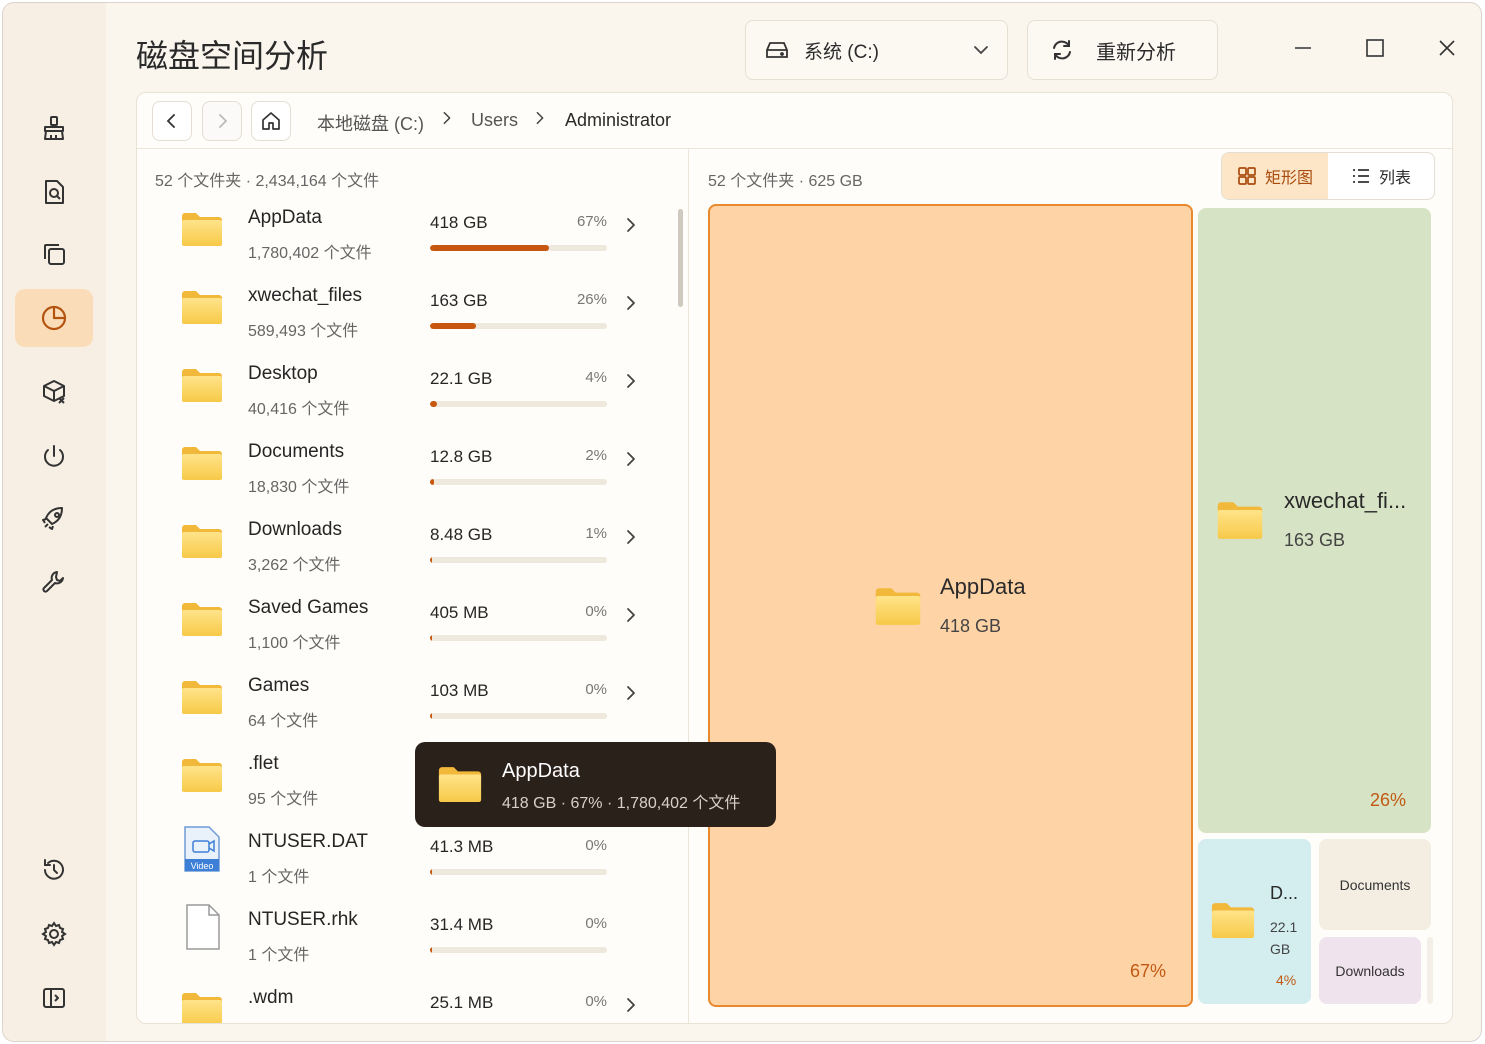 Image resolution: width=1485 pixels, height=1044 pixels. Describe the element at coordinates (54, 392) in the screenshot. I see `uninstall-package-icon` at that location.